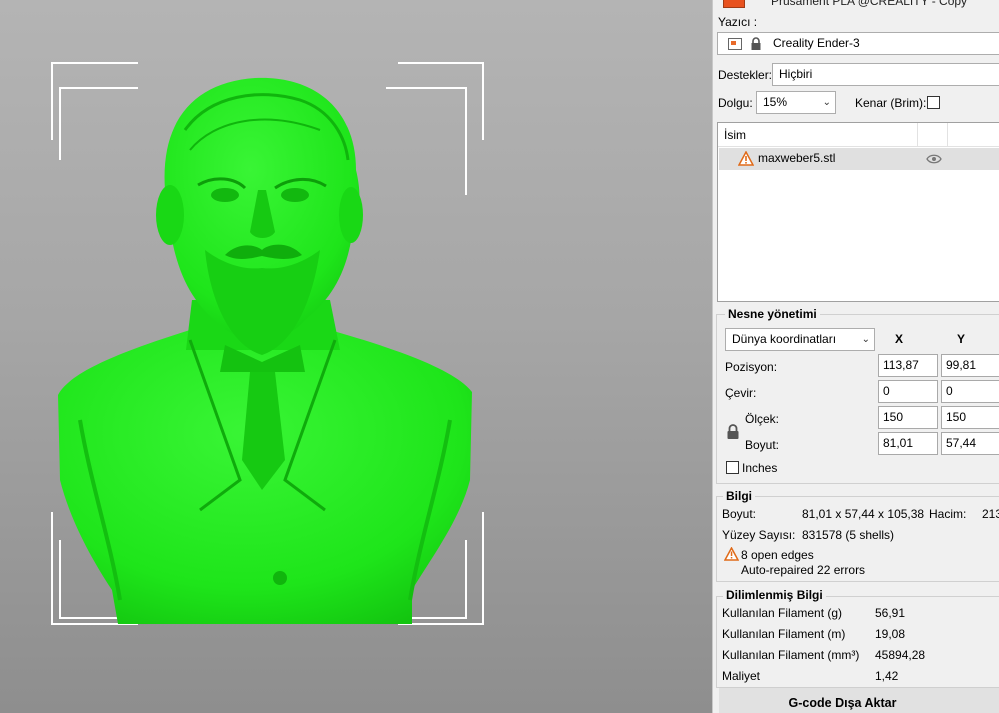 This screenshot has height=713, width=999. What do you see at coordinates (890, 613) in the screenshot?
I see `sliced-row-value: 56,91` at bounding box center [890, 613].